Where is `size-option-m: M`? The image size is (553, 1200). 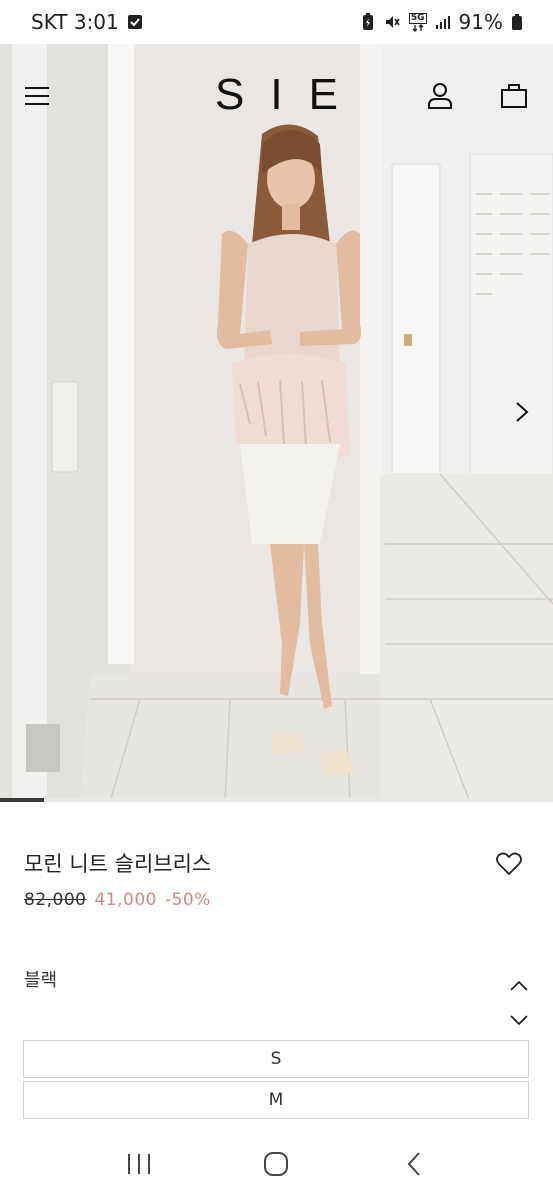
size-option-m: M is located at coordinates (276, 1100).